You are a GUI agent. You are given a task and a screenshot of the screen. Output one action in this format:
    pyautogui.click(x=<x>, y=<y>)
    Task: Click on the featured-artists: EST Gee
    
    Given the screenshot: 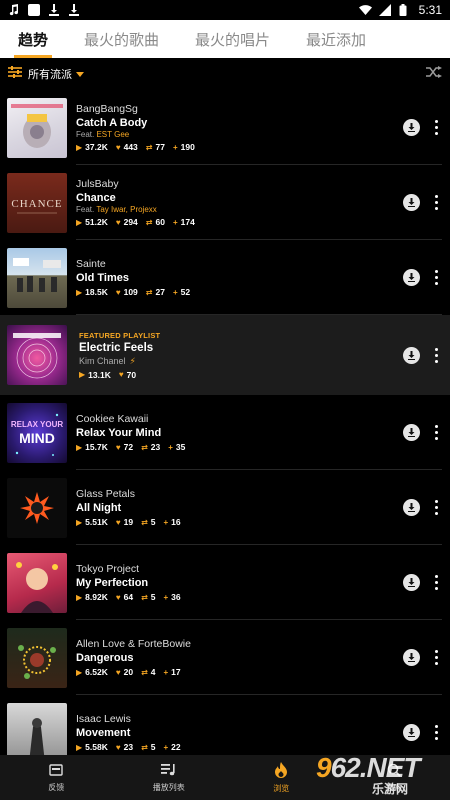 What is the action you would take?
    pyautogui.click(x=112, y=134)
    